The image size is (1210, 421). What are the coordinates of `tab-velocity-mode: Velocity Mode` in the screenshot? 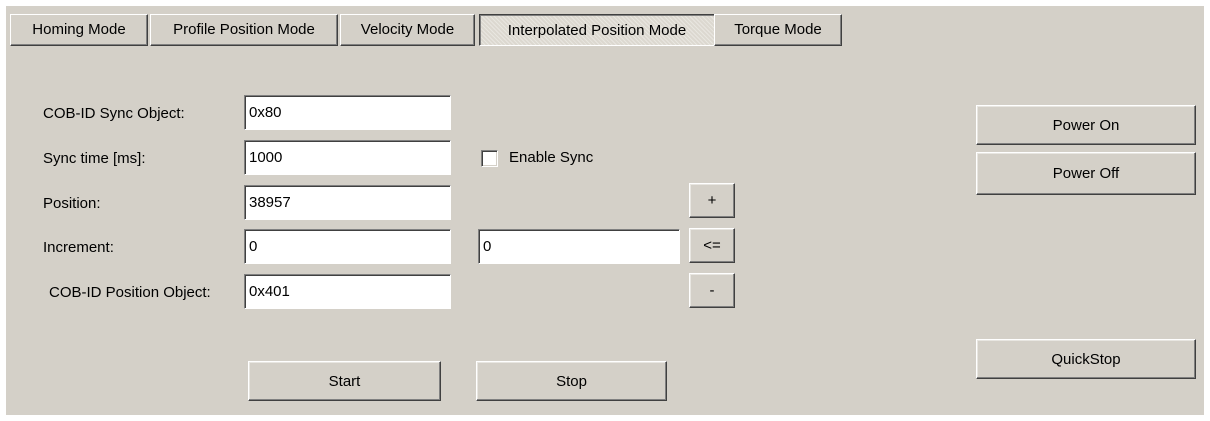 It's located at (407, 30).